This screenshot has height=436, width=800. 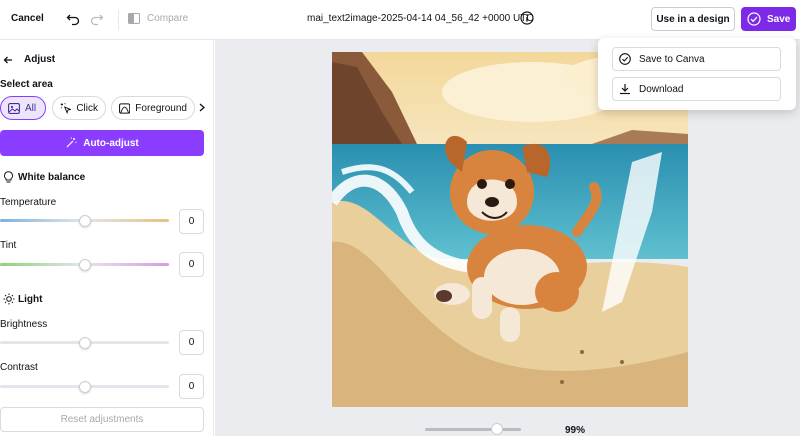 I want to click on area-option-label: All, so click(x=31, y=108).